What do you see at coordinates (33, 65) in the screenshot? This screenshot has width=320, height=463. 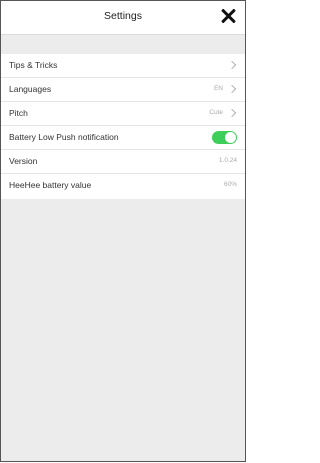 I see `settings-item-label: Tips & Tricks` at bounding box center [33, 65].